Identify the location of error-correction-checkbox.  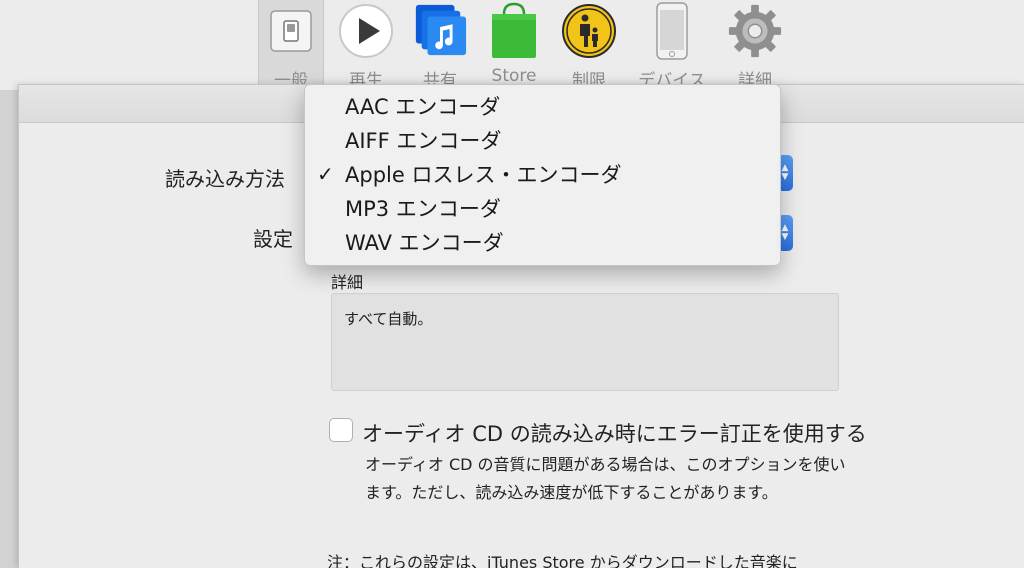
(341, 430).